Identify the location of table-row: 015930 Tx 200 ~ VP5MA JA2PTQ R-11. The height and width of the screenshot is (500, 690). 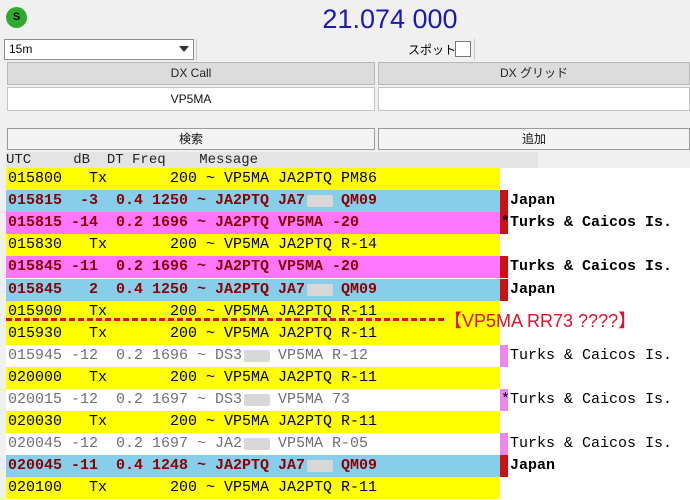
(253, 333).